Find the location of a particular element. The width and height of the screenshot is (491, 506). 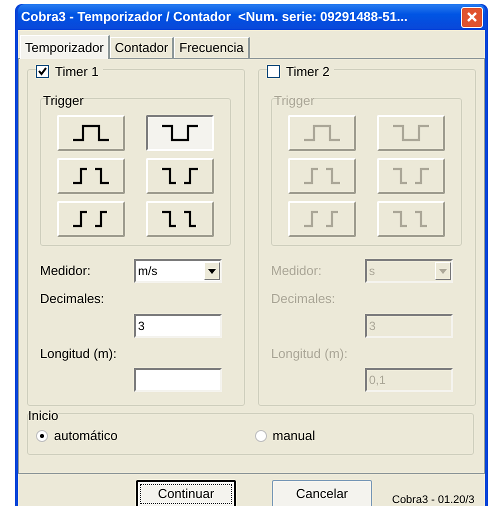

dialog-button: Cancelar is located at coordinates (322, 493).